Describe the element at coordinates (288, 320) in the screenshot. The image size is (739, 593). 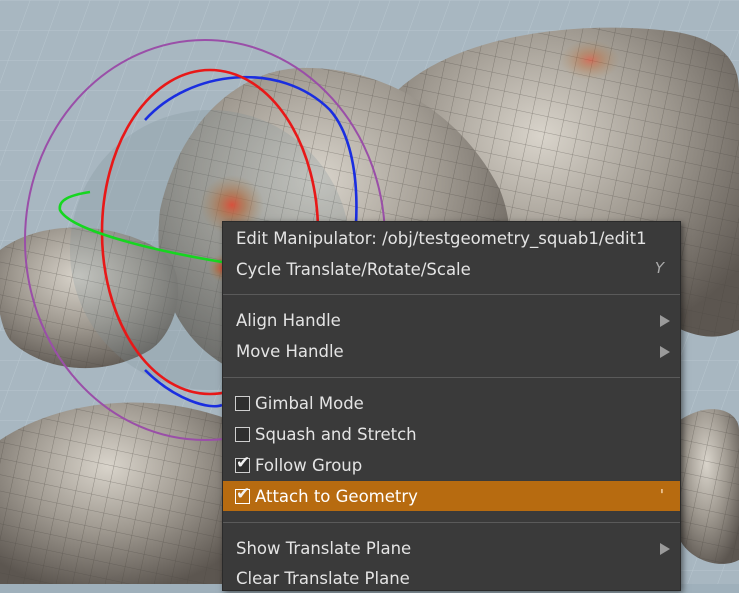
I see `menu-item-label: Align Handle` at that location.